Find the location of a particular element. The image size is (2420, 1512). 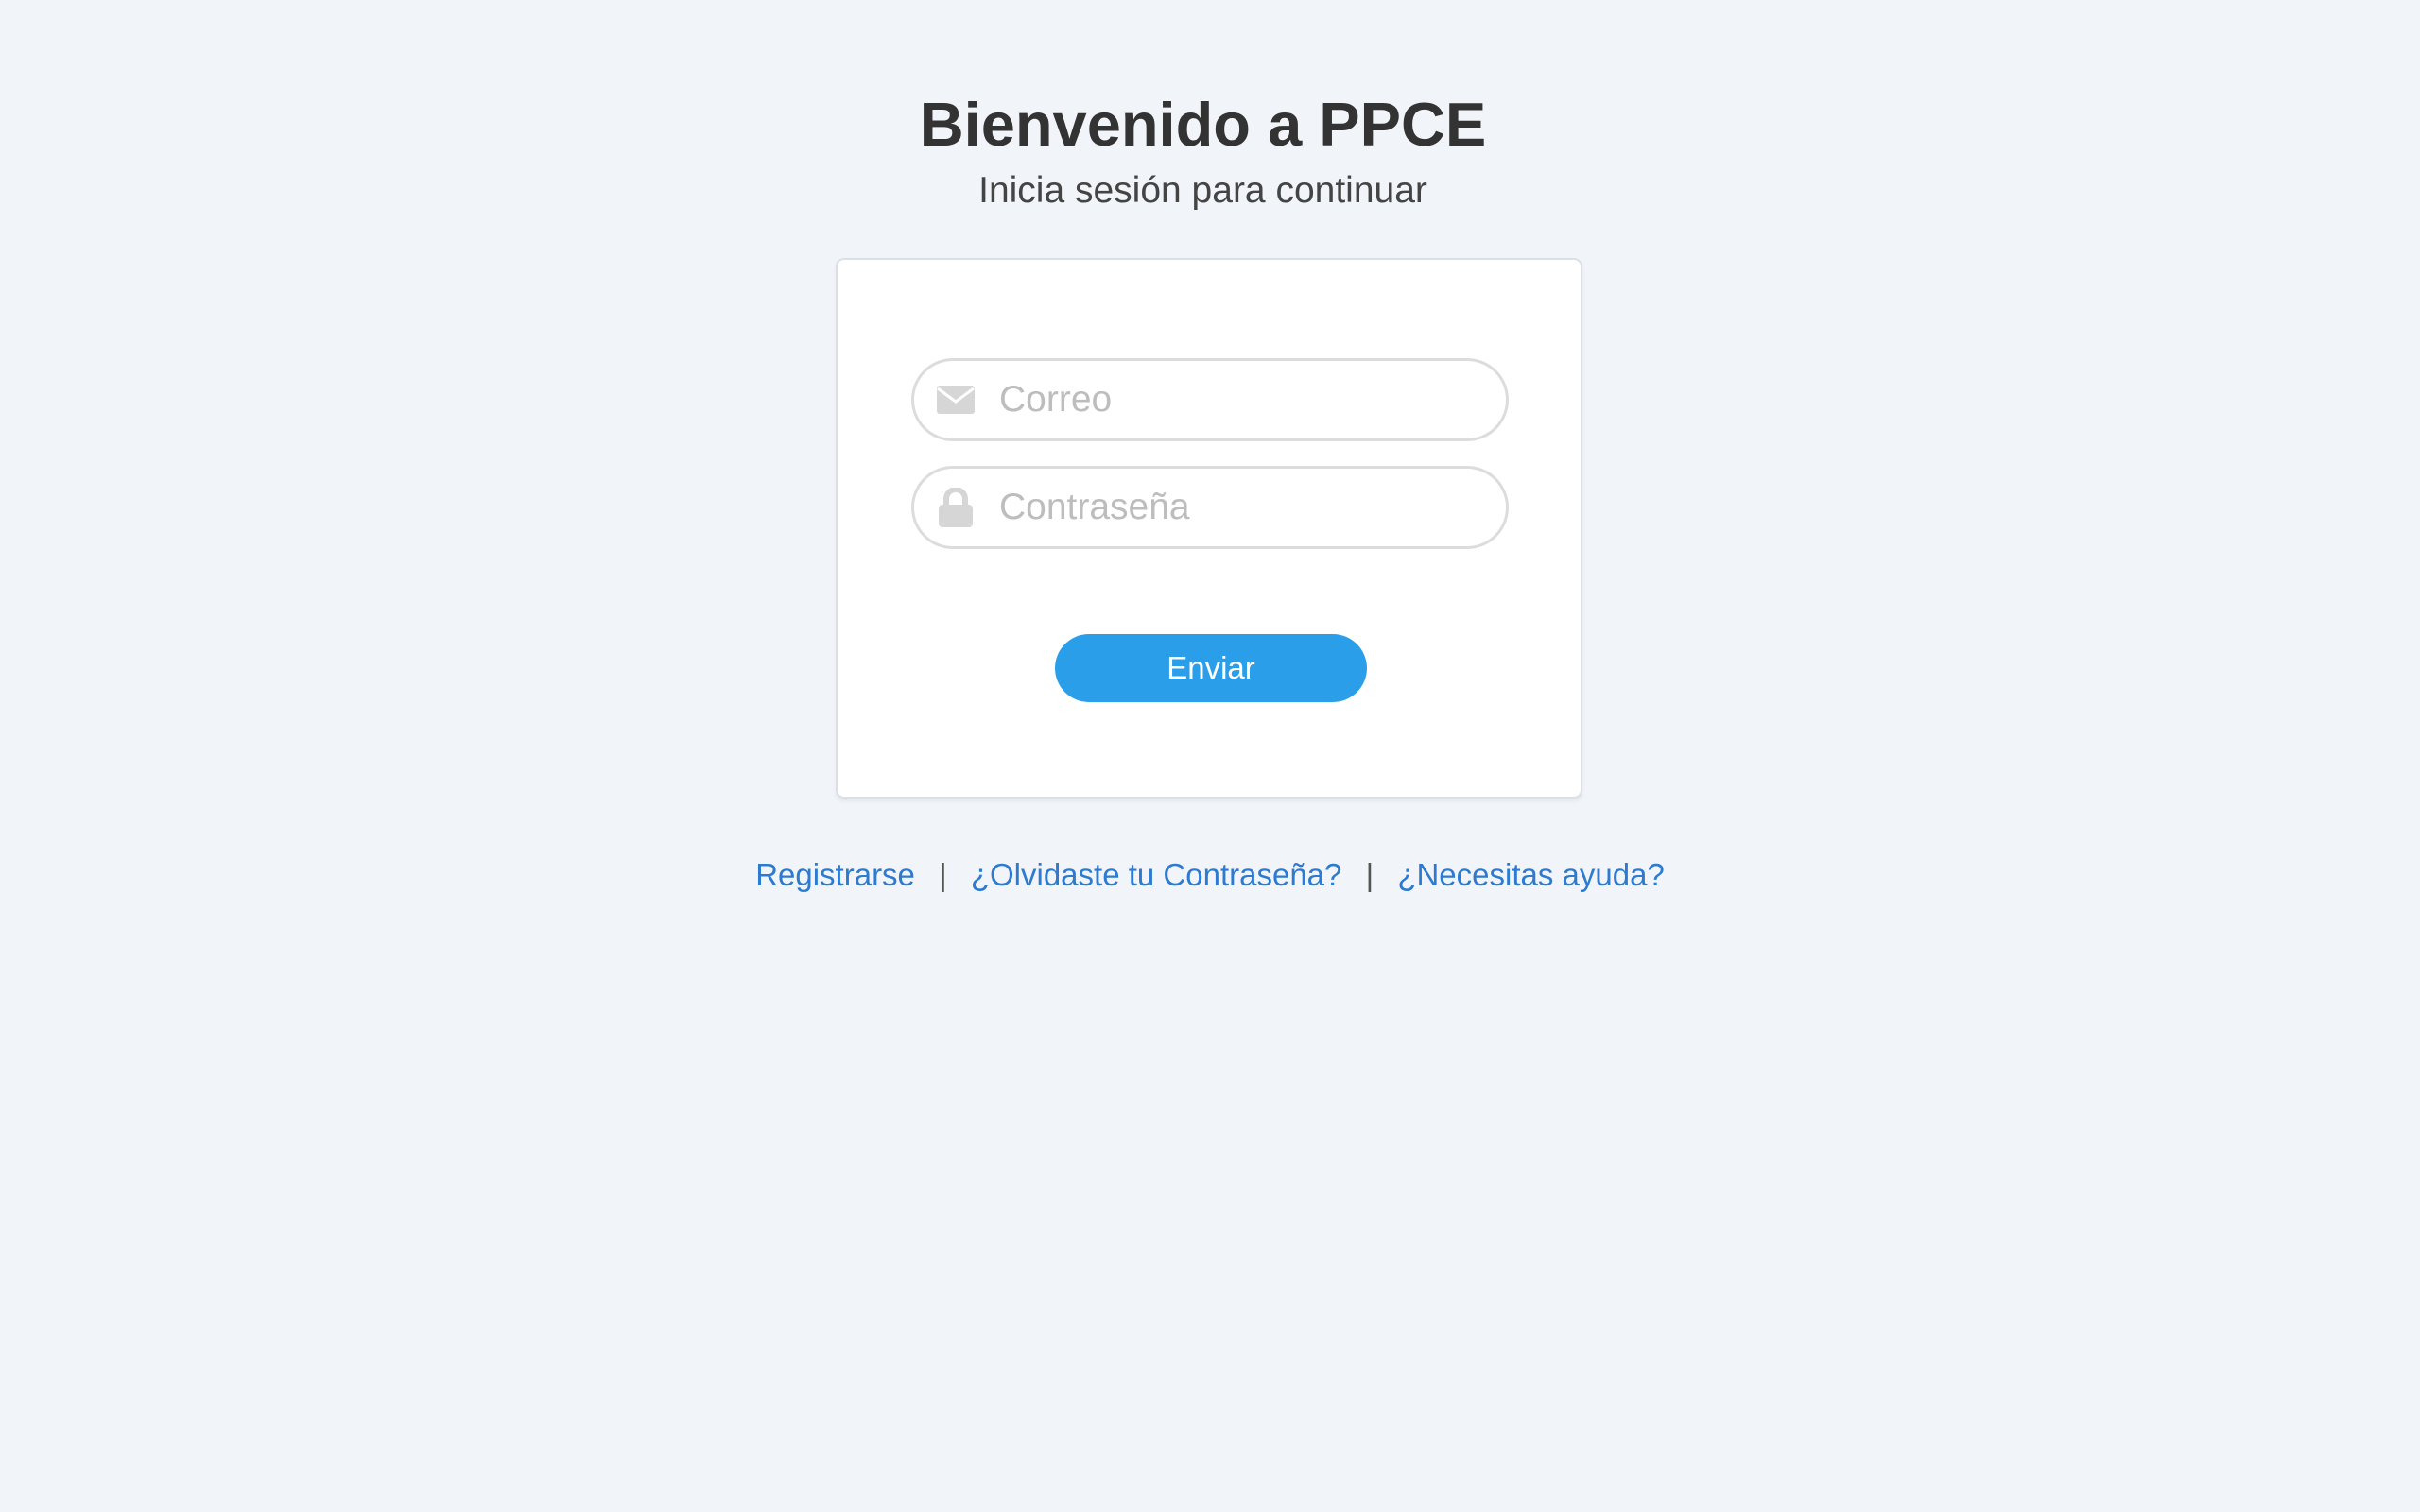

page-subtitle: Inicia sesión para continuar is located at coordinates (1203, 190).